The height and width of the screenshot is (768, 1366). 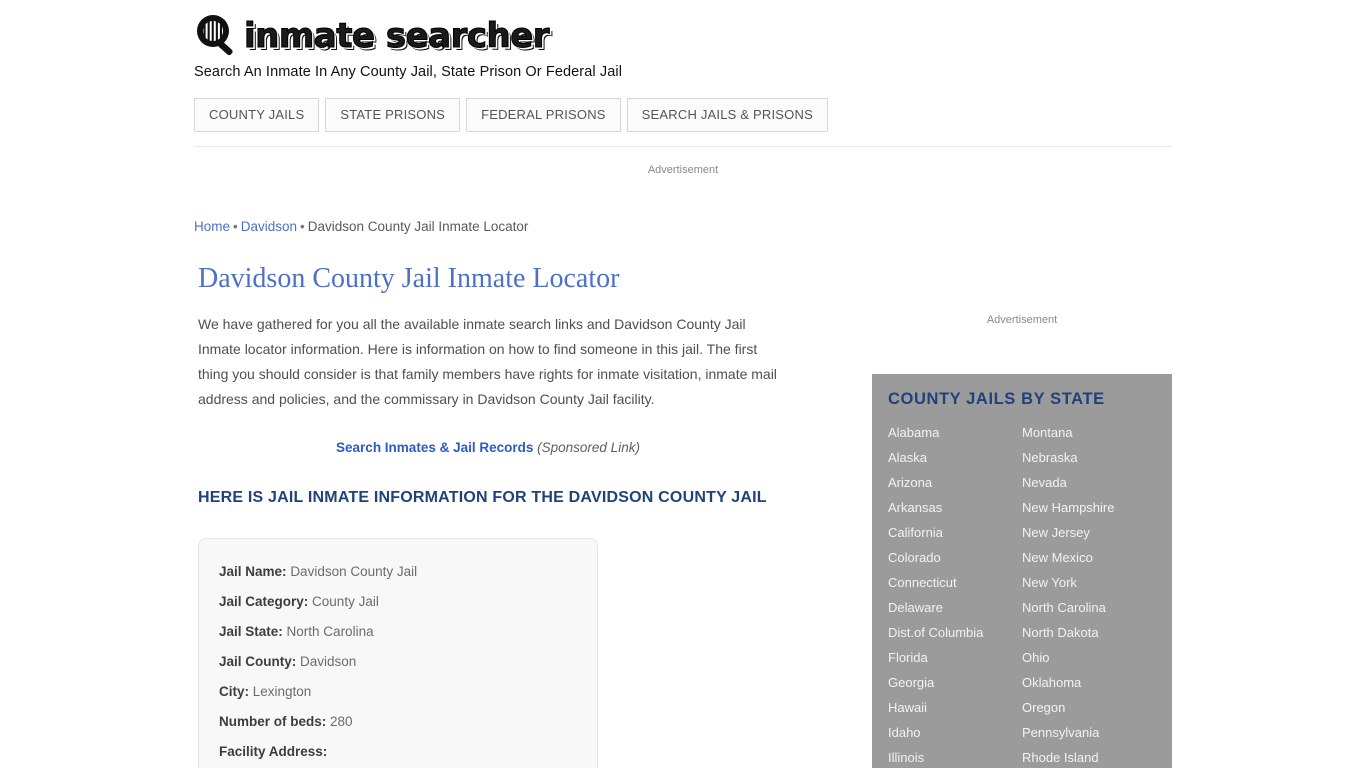 I want to click on state-link-alabama: Alabama, so click(x=955, y=432).